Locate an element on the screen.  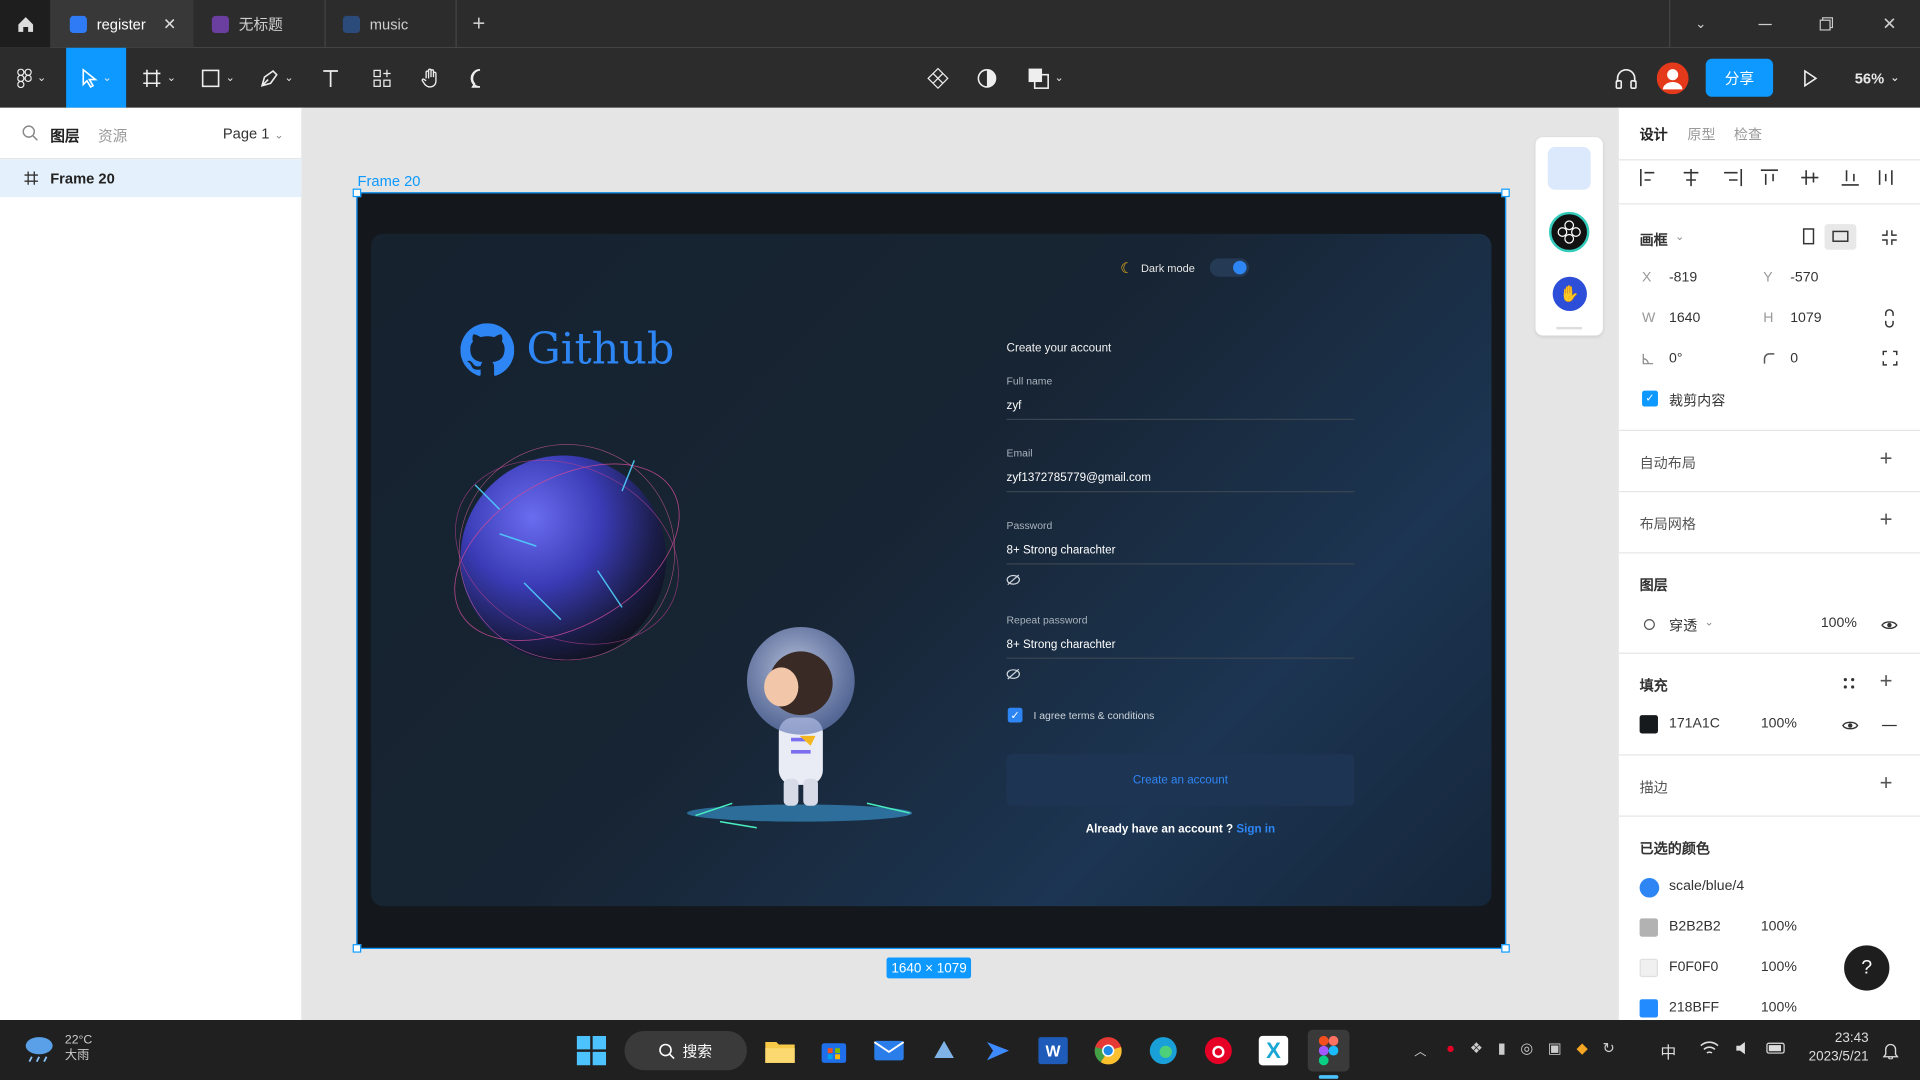
color-swatch-light is located at coordinates (1648, 968).